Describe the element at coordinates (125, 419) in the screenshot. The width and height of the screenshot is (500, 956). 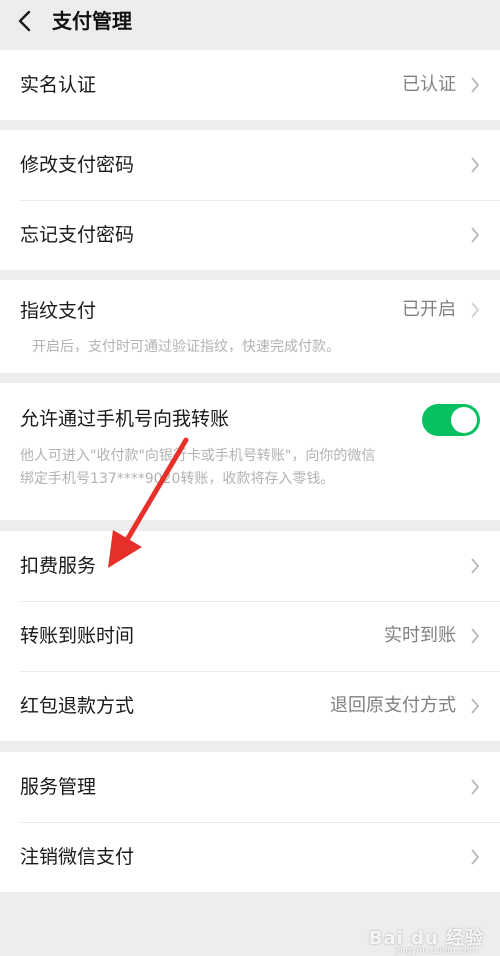
I see `phone-transfer-label: 允许通过手机号向我转账` at that location.